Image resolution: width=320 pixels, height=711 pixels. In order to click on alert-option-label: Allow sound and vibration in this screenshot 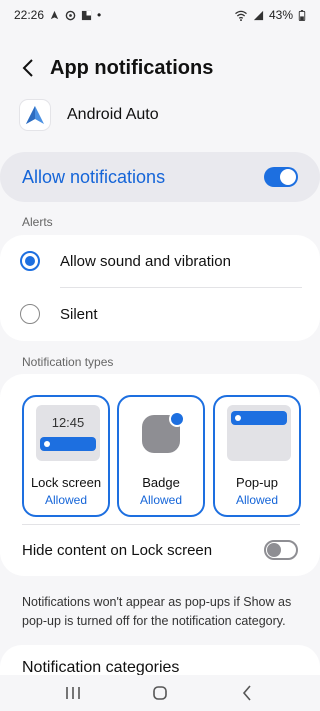, I will do `click(145, 261)`.